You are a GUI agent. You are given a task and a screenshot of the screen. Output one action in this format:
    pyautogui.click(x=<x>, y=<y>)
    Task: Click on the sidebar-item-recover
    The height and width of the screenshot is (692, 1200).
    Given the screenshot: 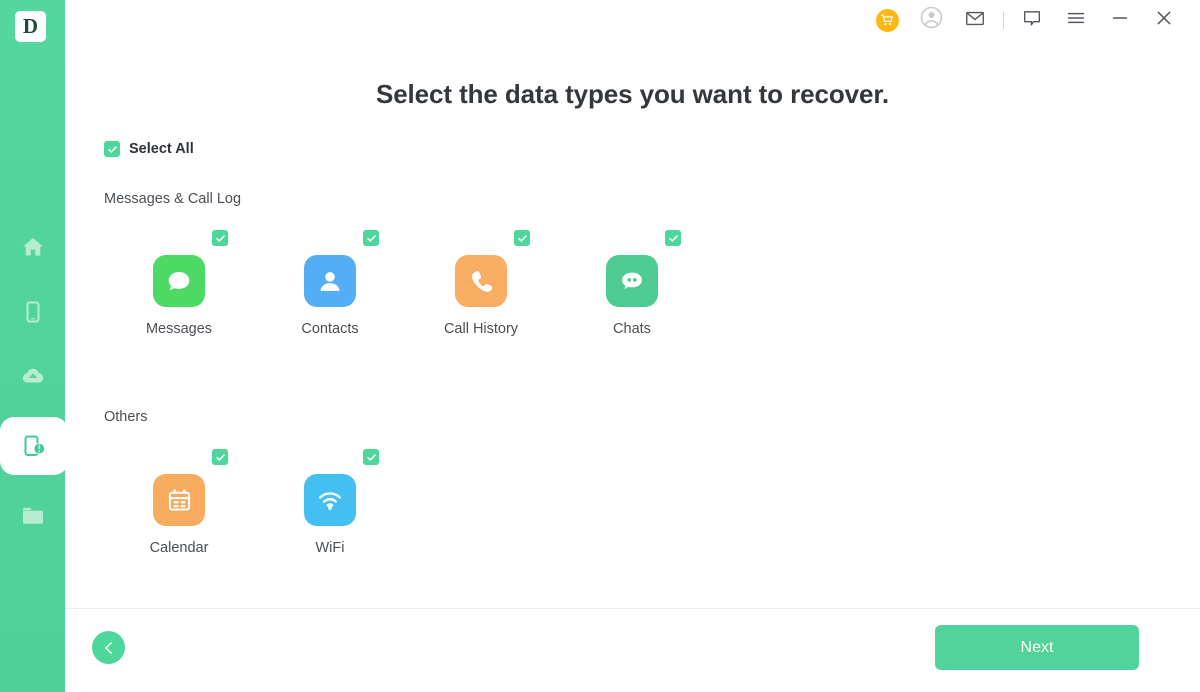 What is the action you would take?
    pyautogui.click(x=35, y=446)
    